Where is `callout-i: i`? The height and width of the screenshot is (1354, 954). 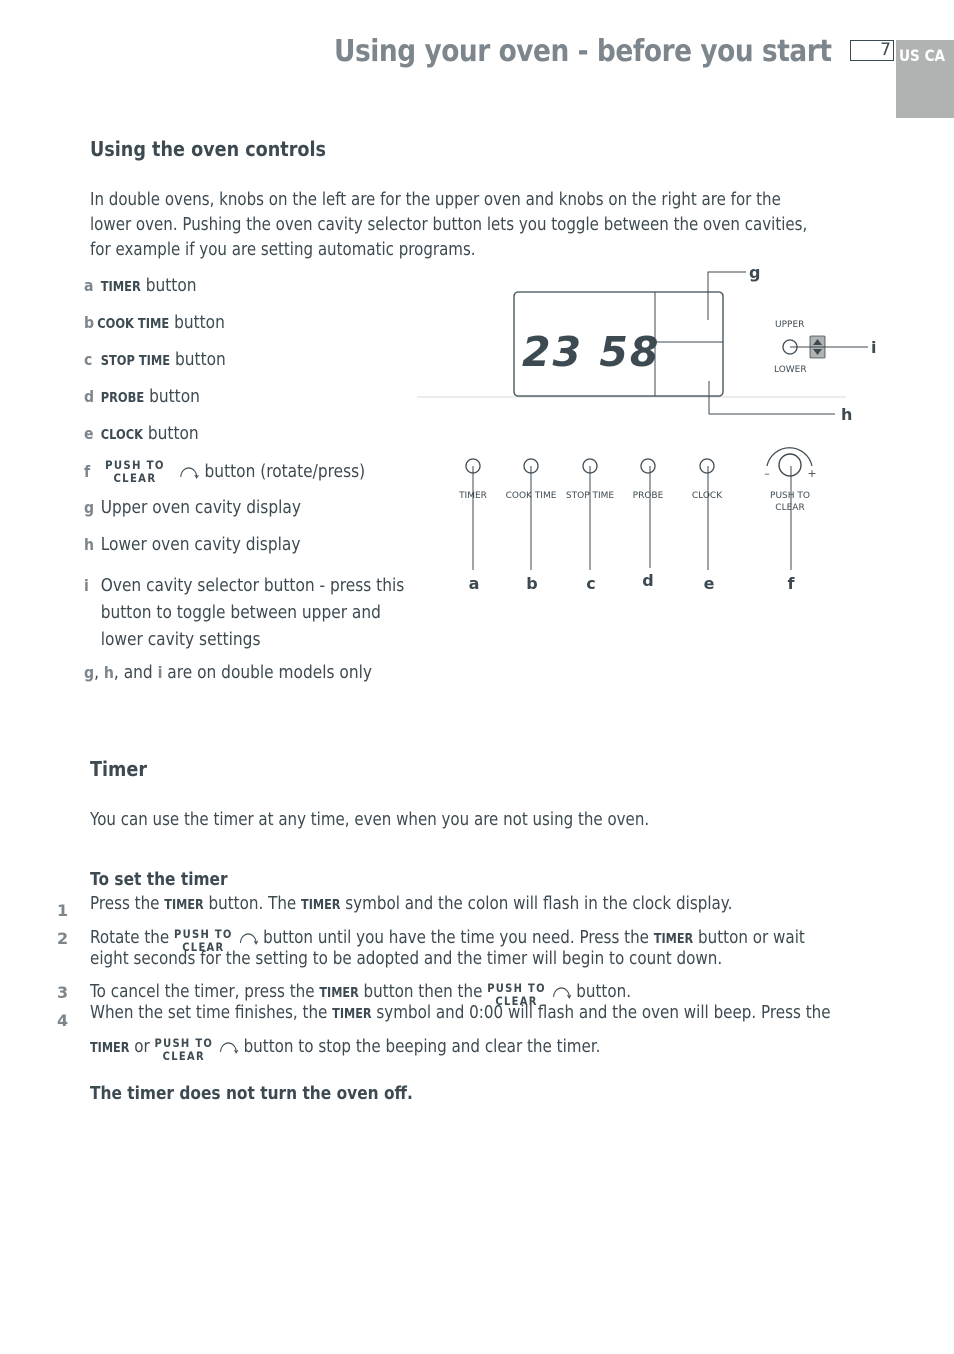
callout-i: i is located at coordinates (873, 347).